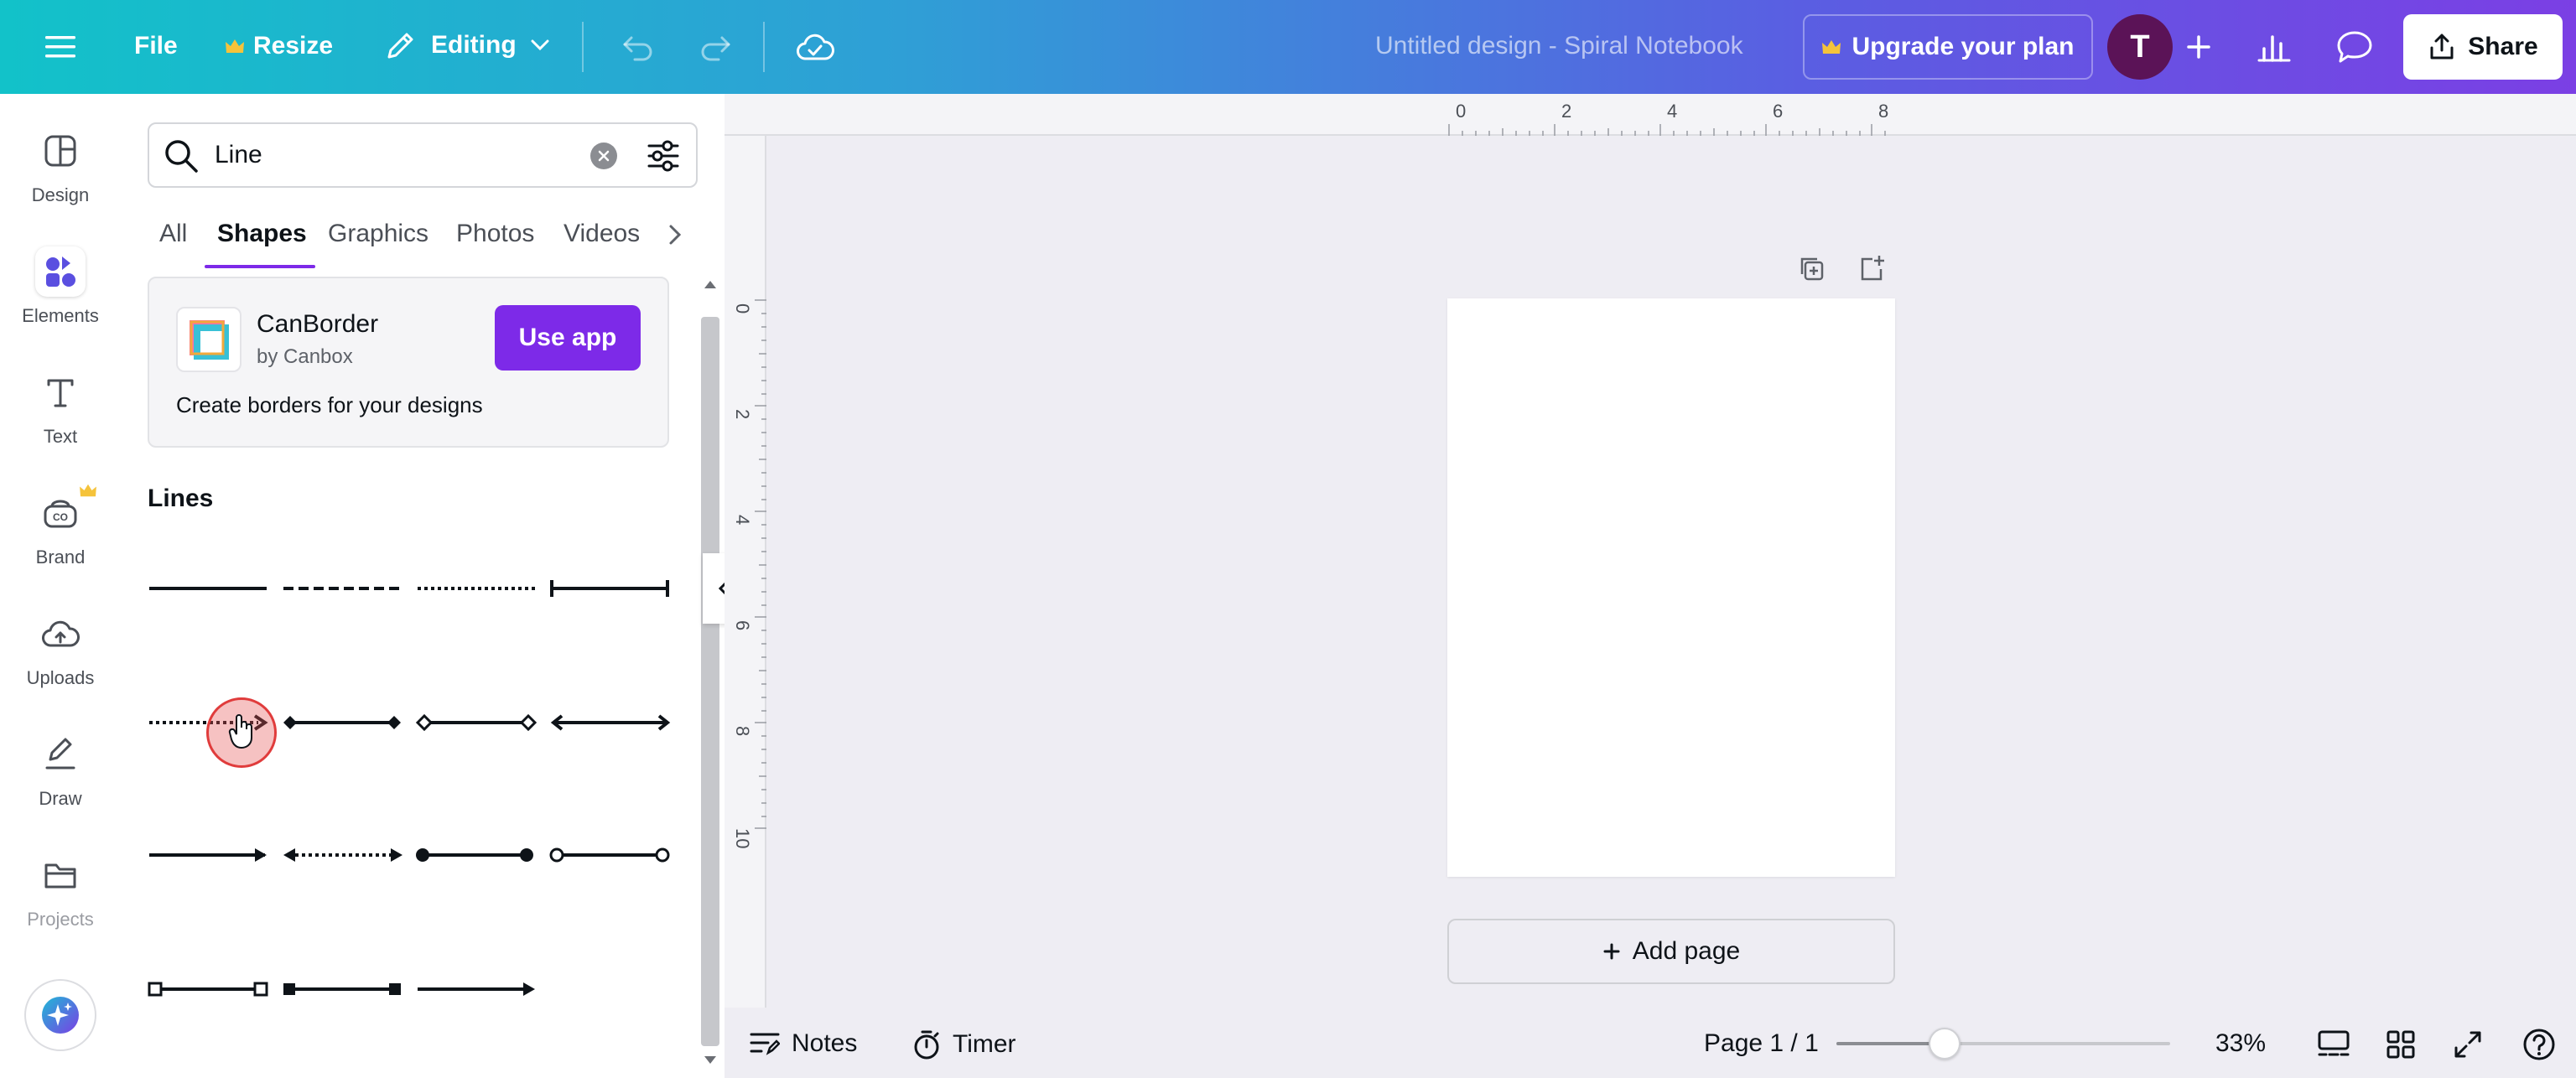 This screenshot has height=1078, width=2576. I want to click on rail-item-elements: Elements, so click(60, 286).